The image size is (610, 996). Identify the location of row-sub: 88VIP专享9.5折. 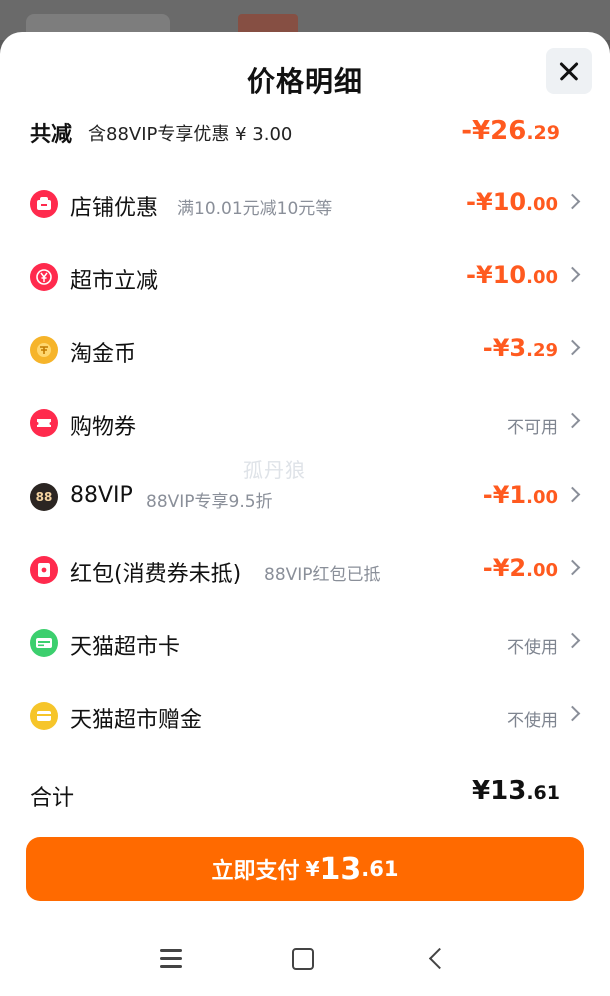
(209, 502).